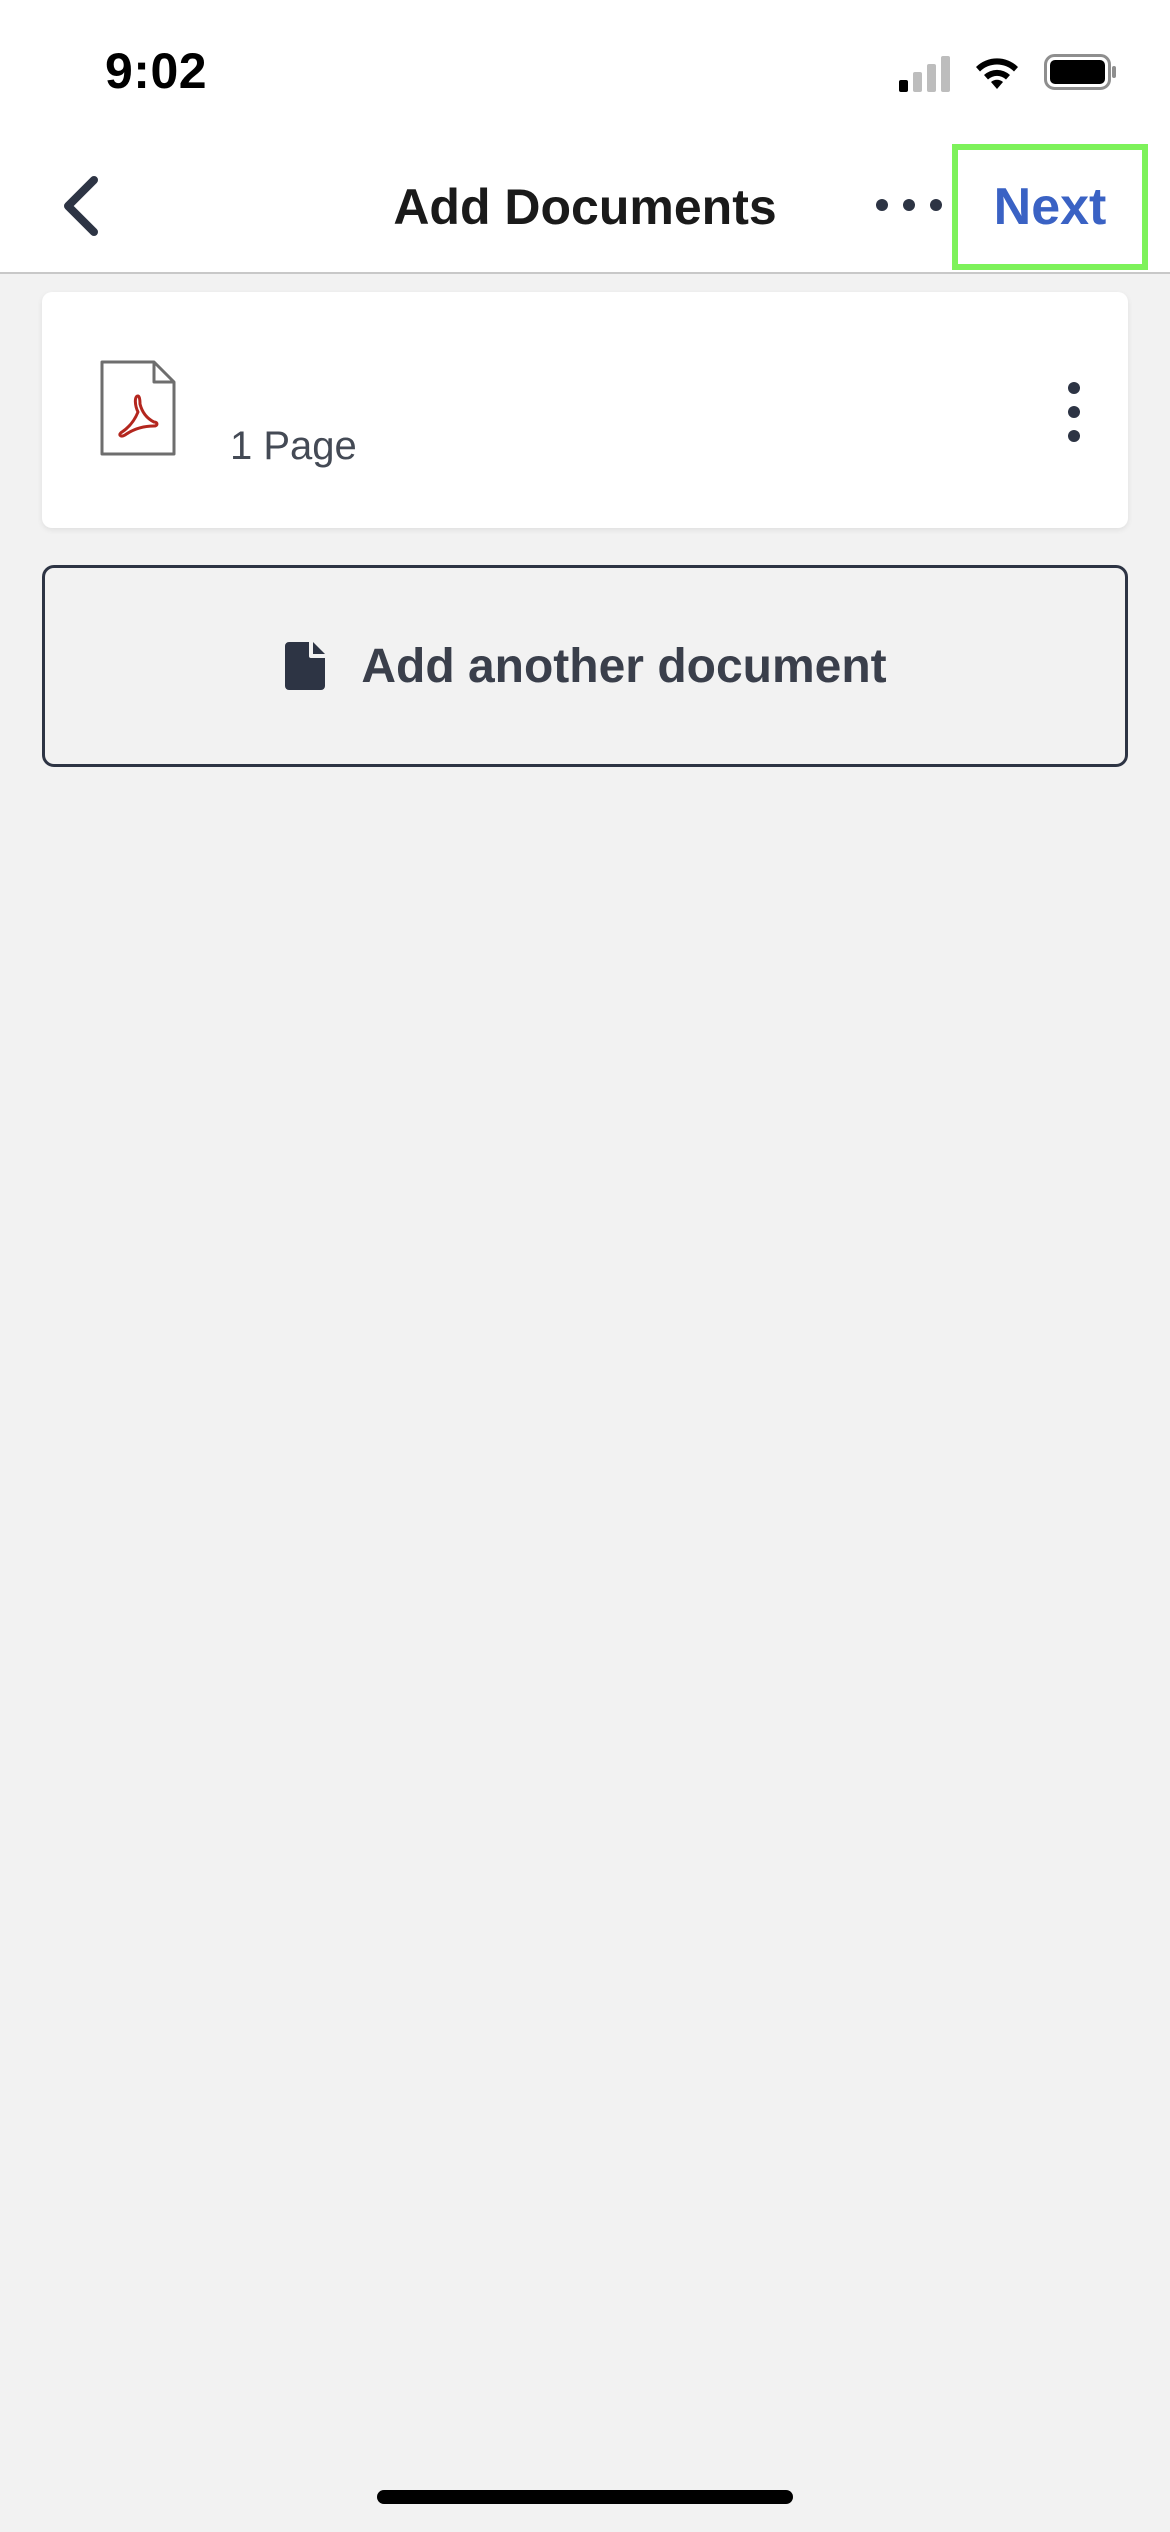 The height and width of the screenshot is (2532, 1170). I want to click on battery-icon, so click(1080, 72).